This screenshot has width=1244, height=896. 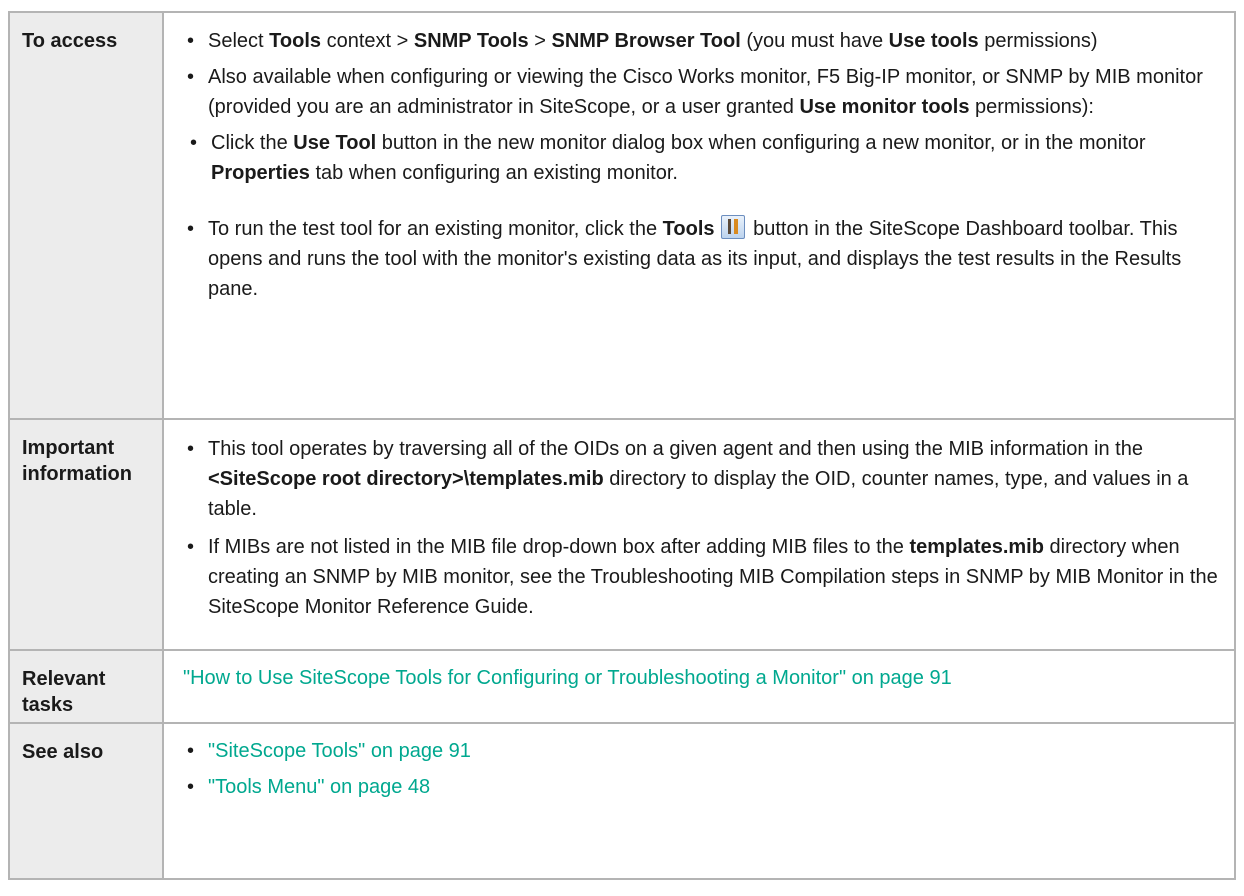 What do you see at coordinates (86, 686) in the screenshot?
I see `label-relevant-tasks: Relevant tasks` at bounding box center [86, 686].